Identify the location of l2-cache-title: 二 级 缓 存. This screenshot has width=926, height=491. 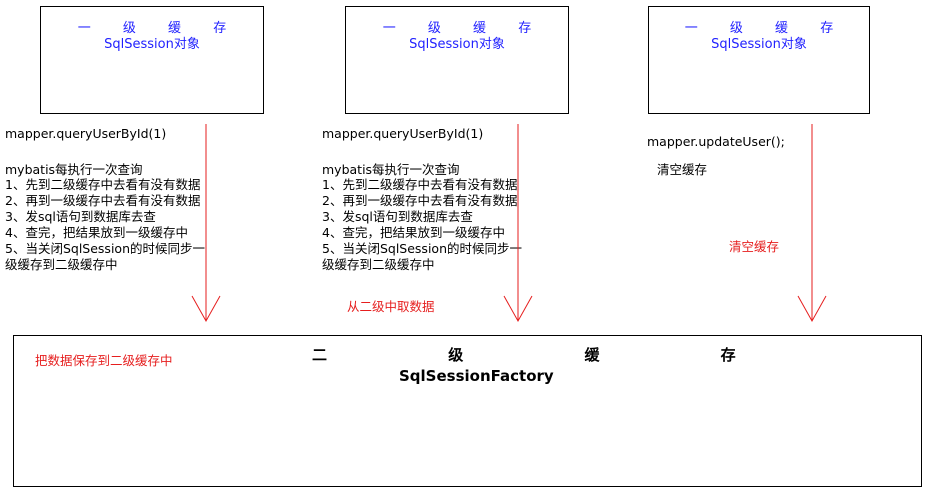
(553, 355).